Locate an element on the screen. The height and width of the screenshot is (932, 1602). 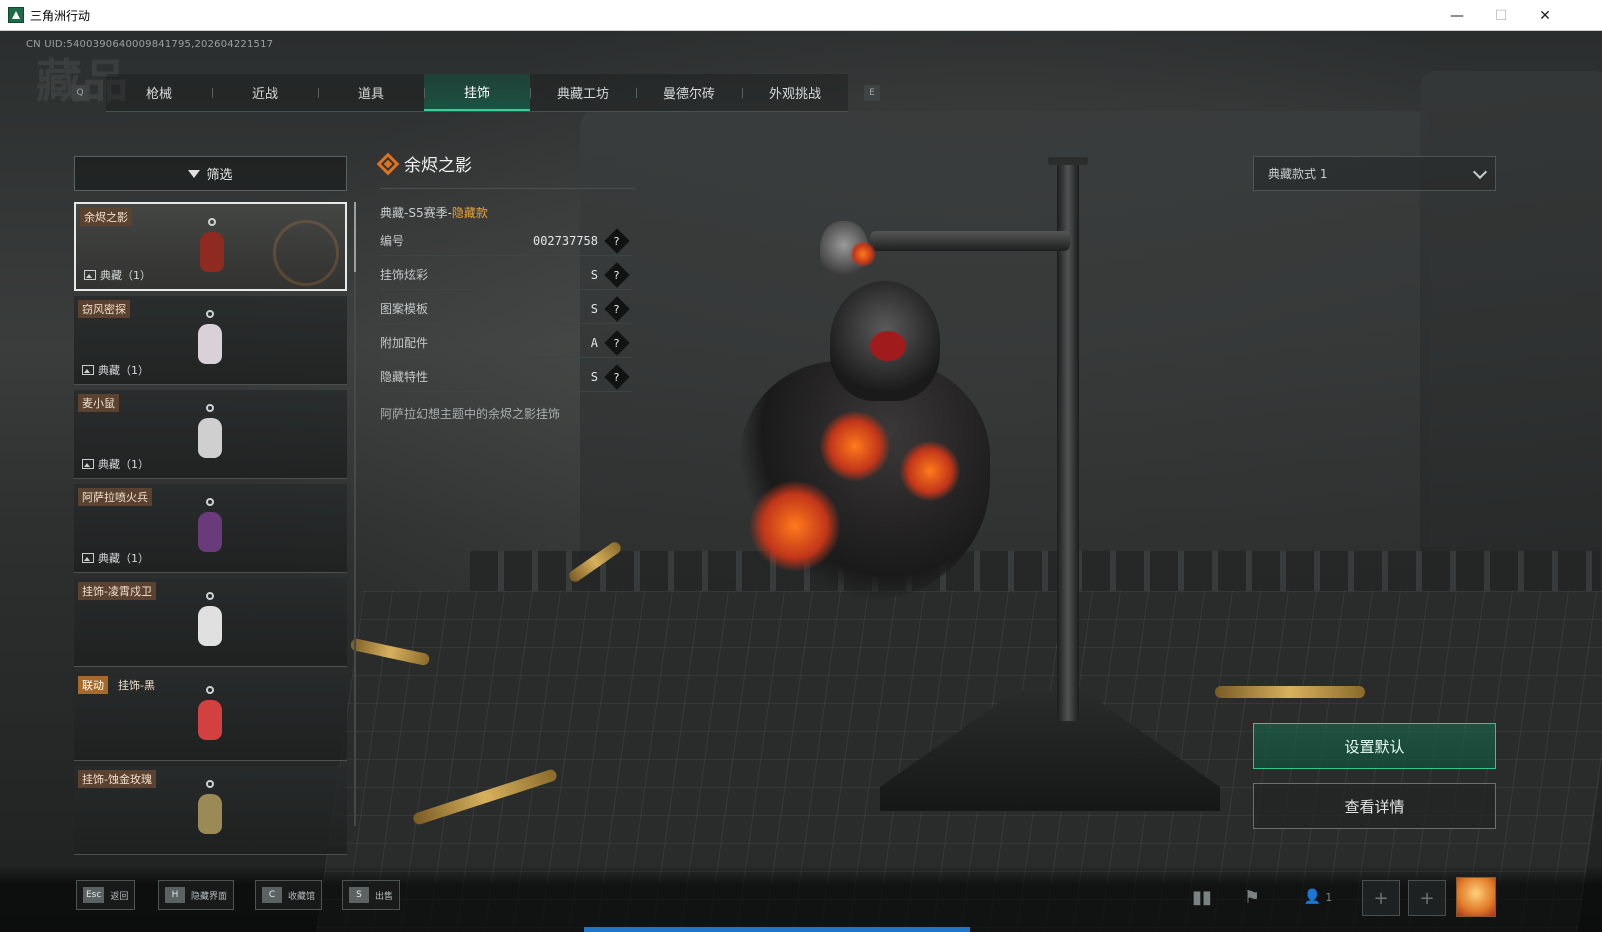
item-name: 余烬之影 is located at coordinates (106, 217).